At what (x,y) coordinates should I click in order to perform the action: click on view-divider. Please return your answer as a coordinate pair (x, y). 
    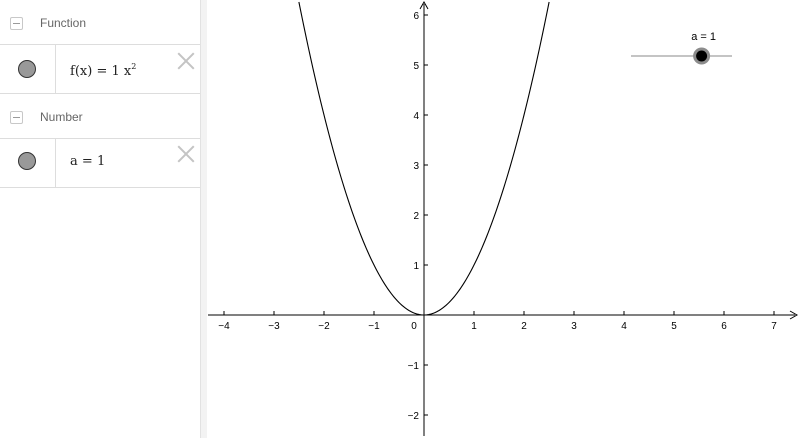
    Looking at the image, I should click on (203, 219).